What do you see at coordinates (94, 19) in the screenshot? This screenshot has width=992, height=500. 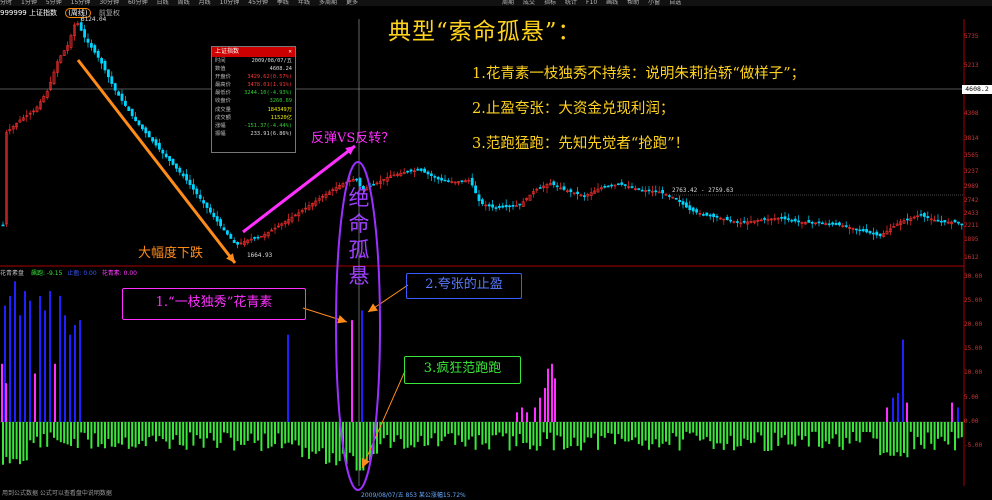 I see `peak-label: 6124.04` at bounding box center [94, 19].